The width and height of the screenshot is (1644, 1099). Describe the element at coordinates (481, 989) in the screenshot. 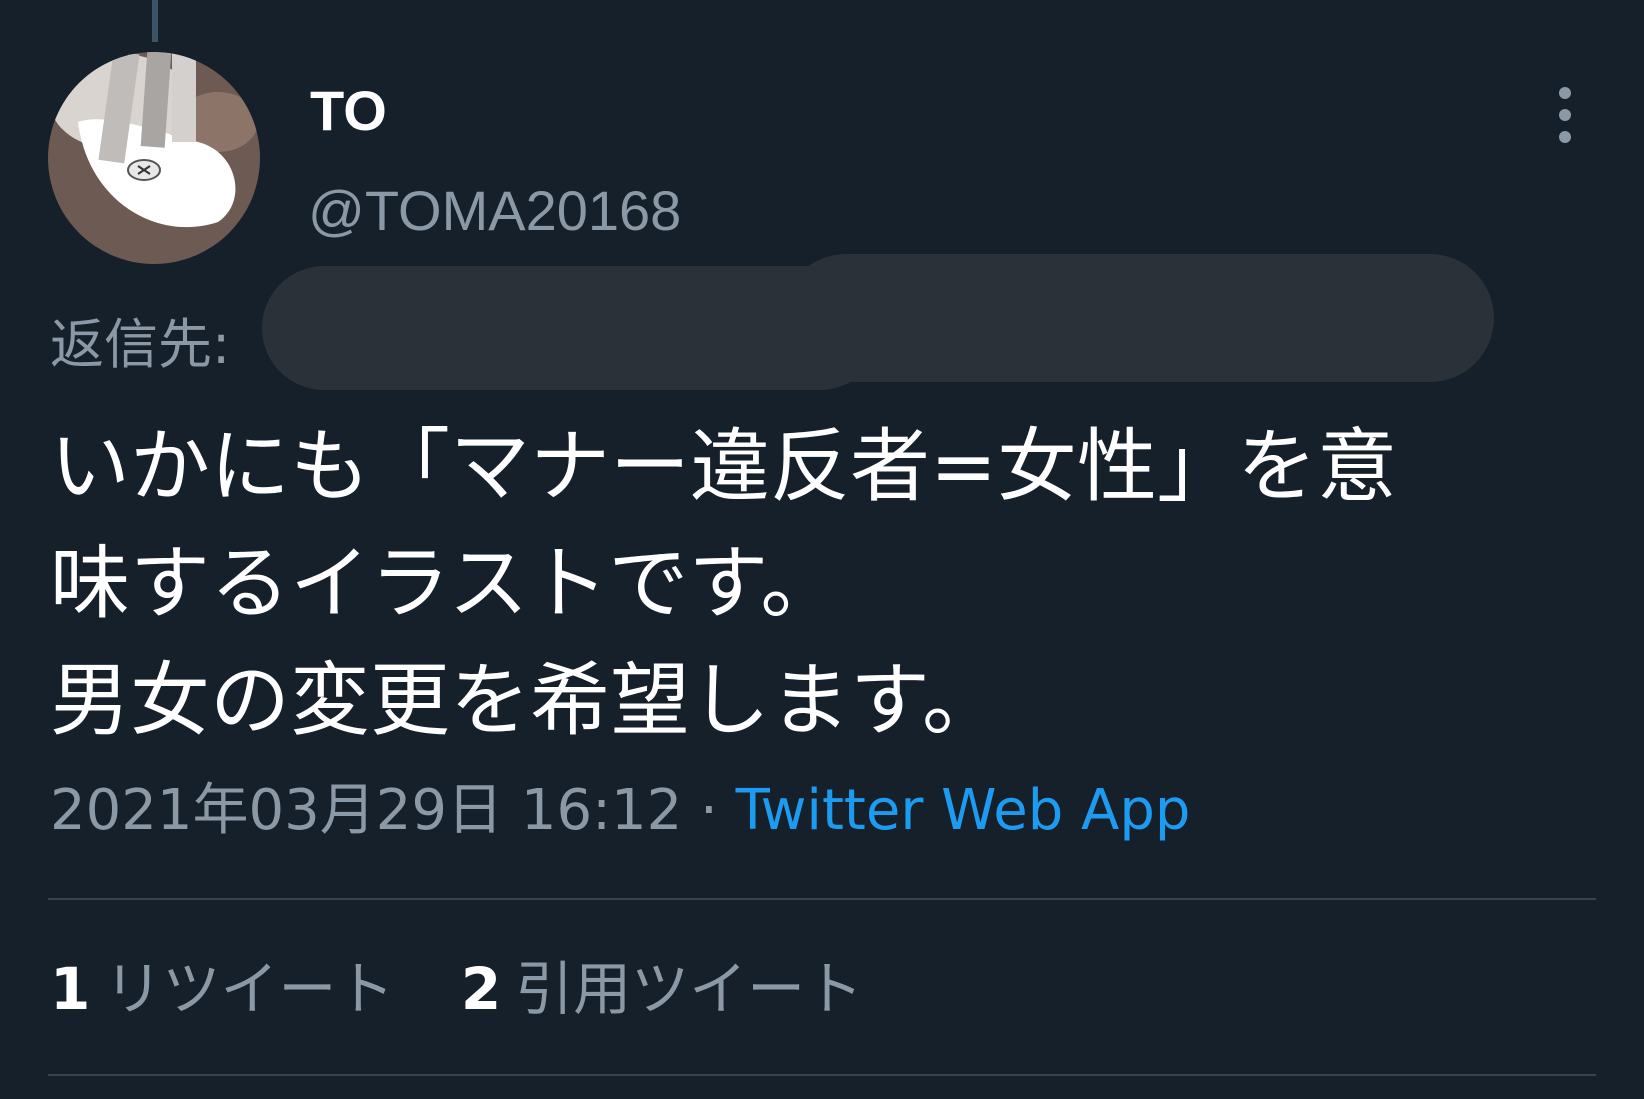

I see `quote-tweet-count: 2` at that location.